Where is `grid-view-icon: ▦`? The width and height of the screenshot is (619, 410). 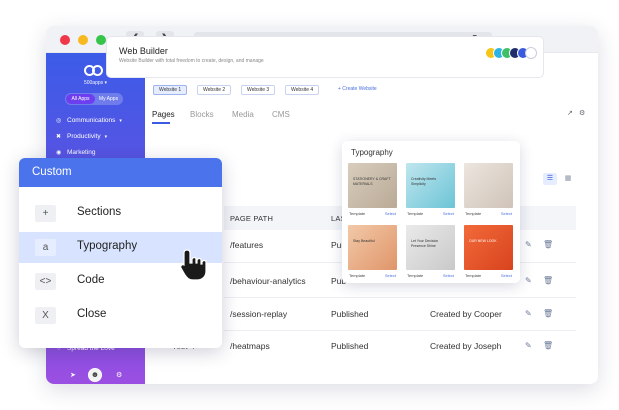
grid-view-icon: ▦ is located at coordinates (568, 179).